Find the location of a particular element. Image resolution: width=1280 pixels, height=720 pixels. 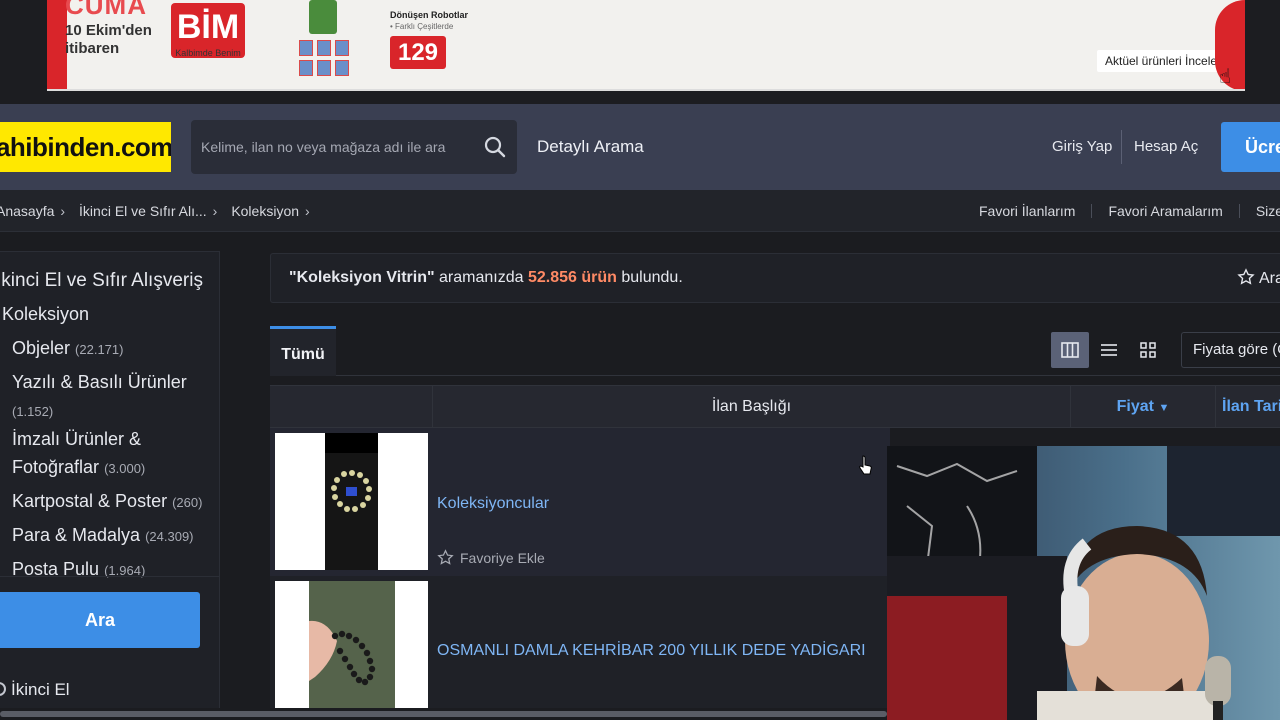

listing-toolbar: Tümü Fiyata göre (Ö is located at coordinates (775, 349).